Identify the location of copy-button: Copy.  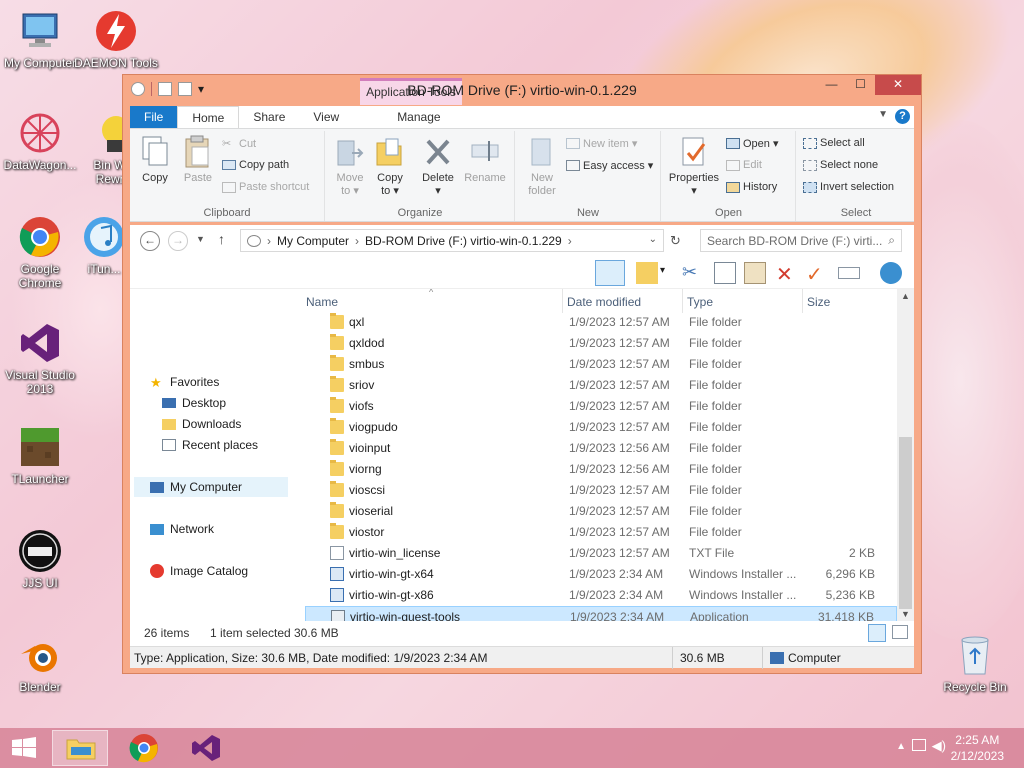
(155, 160).